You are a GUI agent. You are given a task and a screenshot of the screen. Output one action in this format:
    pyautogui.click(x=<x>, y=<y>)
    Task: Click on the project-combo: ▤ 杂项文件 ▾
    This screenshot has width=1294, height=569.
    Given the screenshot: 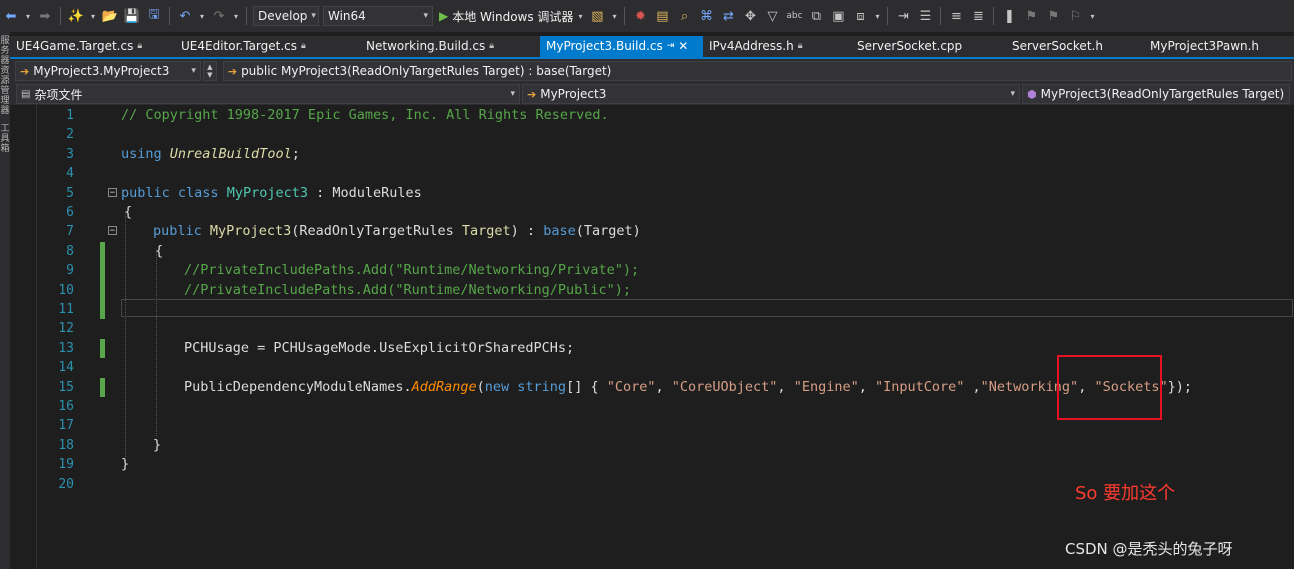 What is the action you would take?
    pyautogui.click(x=268, y=94)
    